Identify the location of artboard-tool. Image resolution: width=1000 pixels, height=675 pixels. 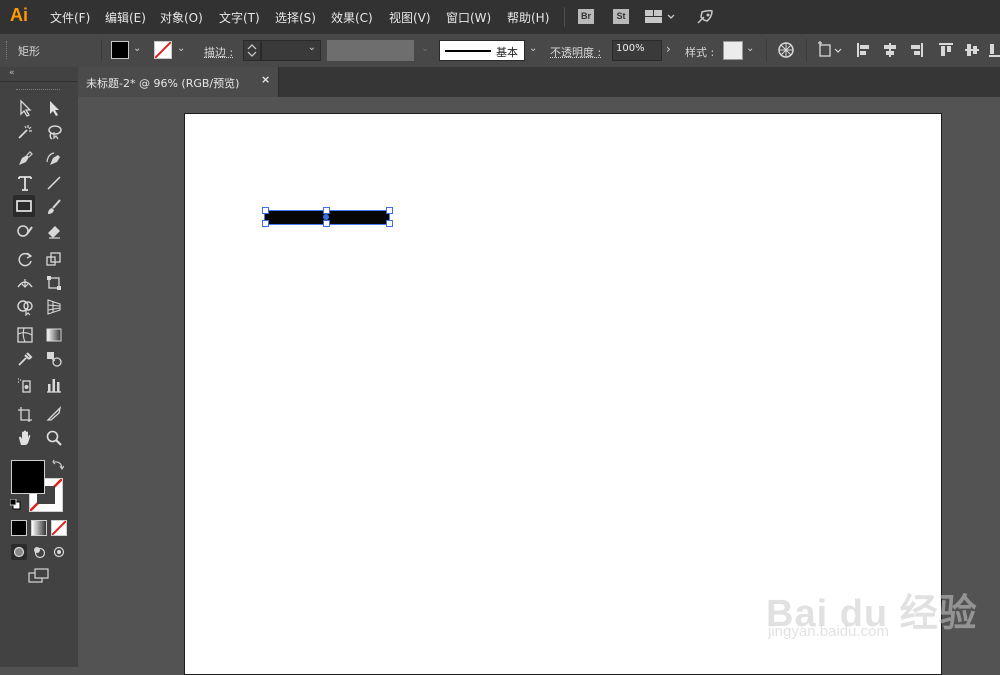
(25, 414).